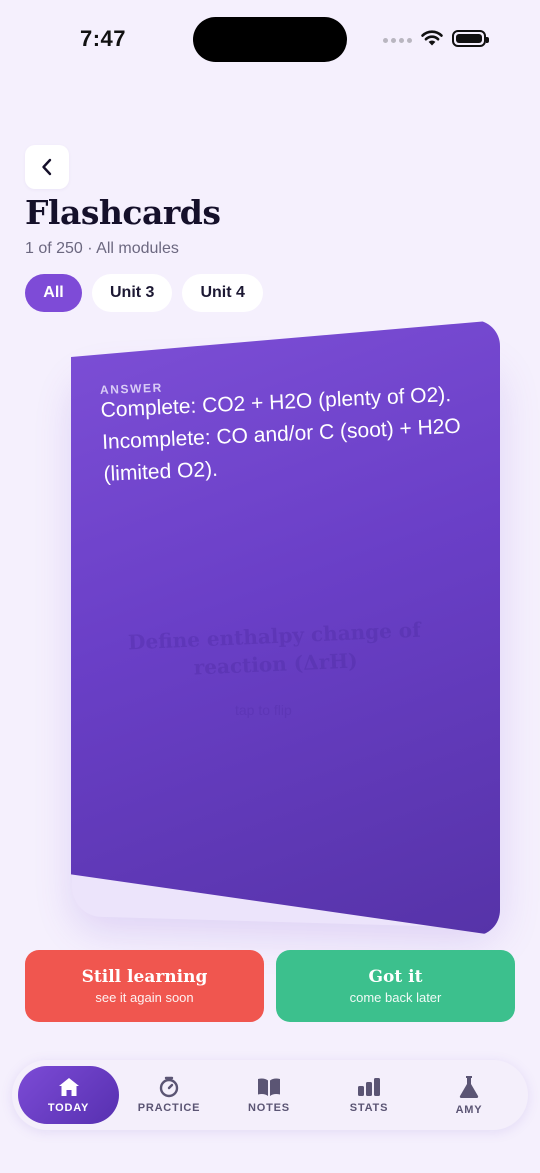 This screenshot has width=540, height=1173. I want to click on tab-label: AMY, so click(469, 1110).